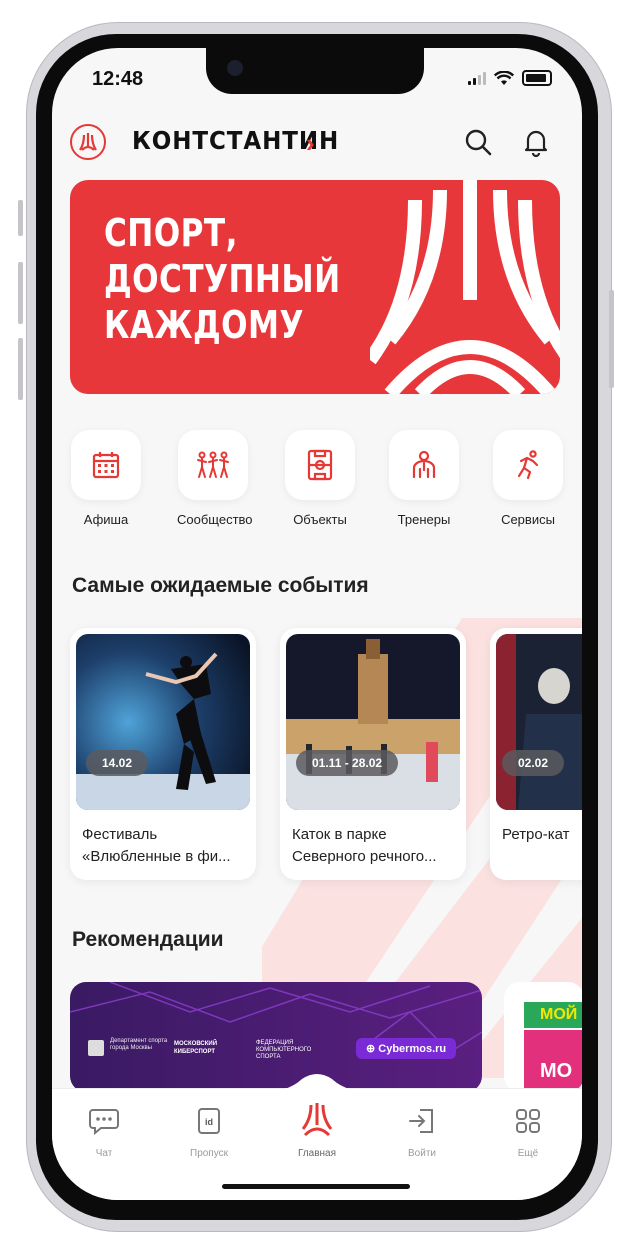  What do you see at coordinates (478, 142) in the screenshot?
I see `search-icon` at bounding box center [478, 142].